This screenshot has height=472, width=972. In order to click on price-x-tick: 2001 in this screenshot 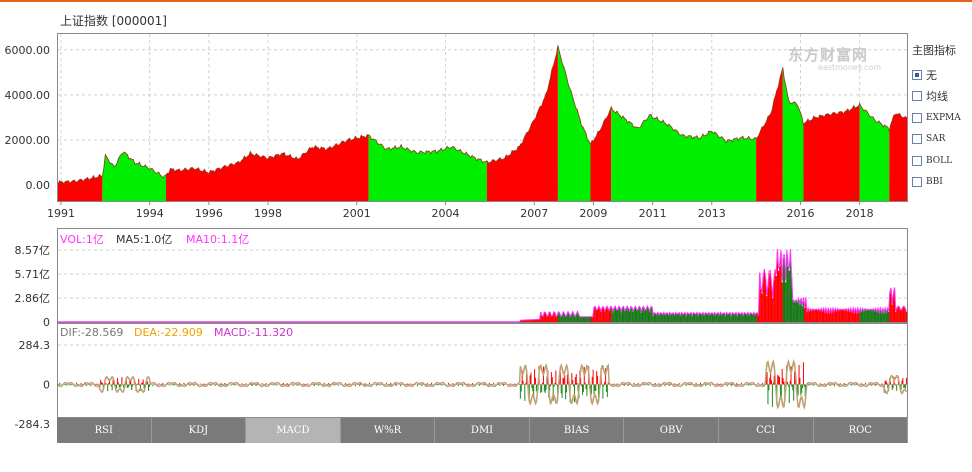, I will do `click(357, 213)`.